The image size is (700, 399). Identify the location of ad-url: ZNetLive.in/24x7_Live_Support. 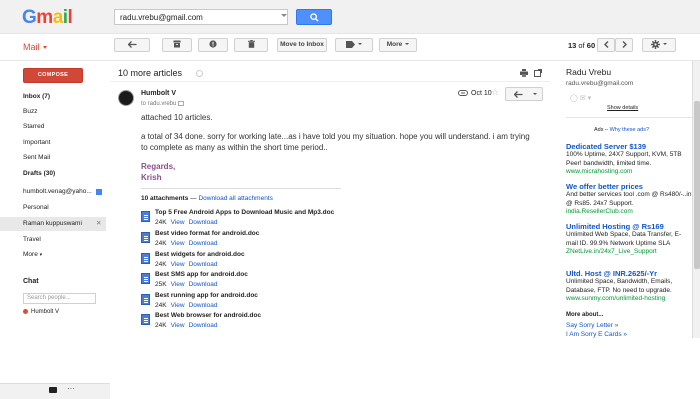
(629, 251).